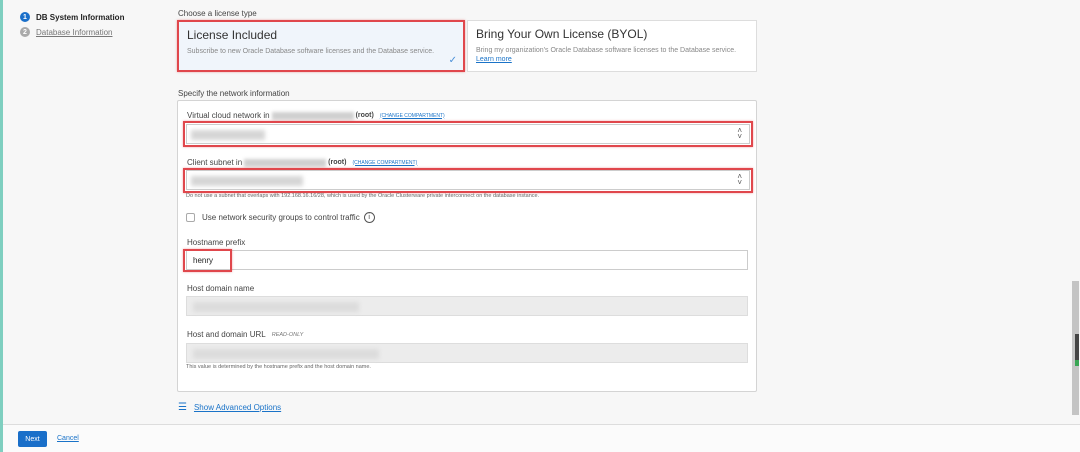 This screenshot has width=1080, height=452. I want to click on subnet-label: Client subnet in, so click(215, 162).